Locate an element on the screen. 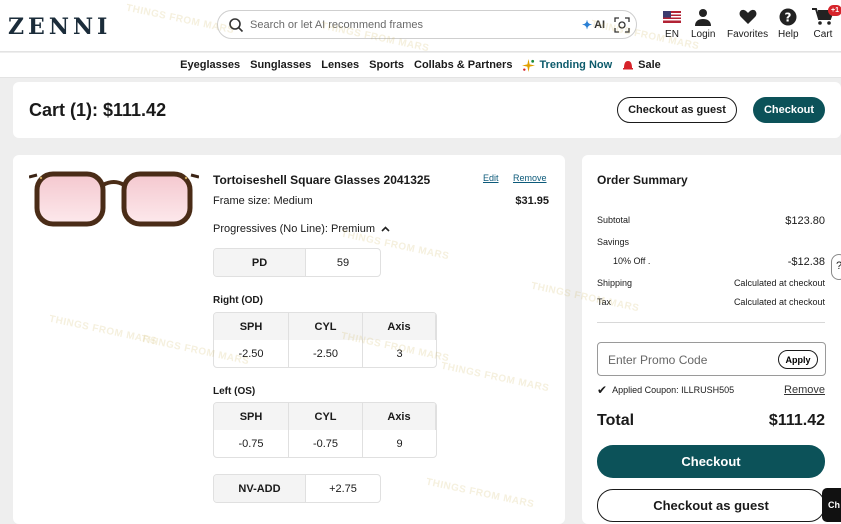 The height and width of the screenshot is (524, 841). right-eye-table: SPH CYL Axis -2.50 -2.50 3 is located at coordinates (325, 340).